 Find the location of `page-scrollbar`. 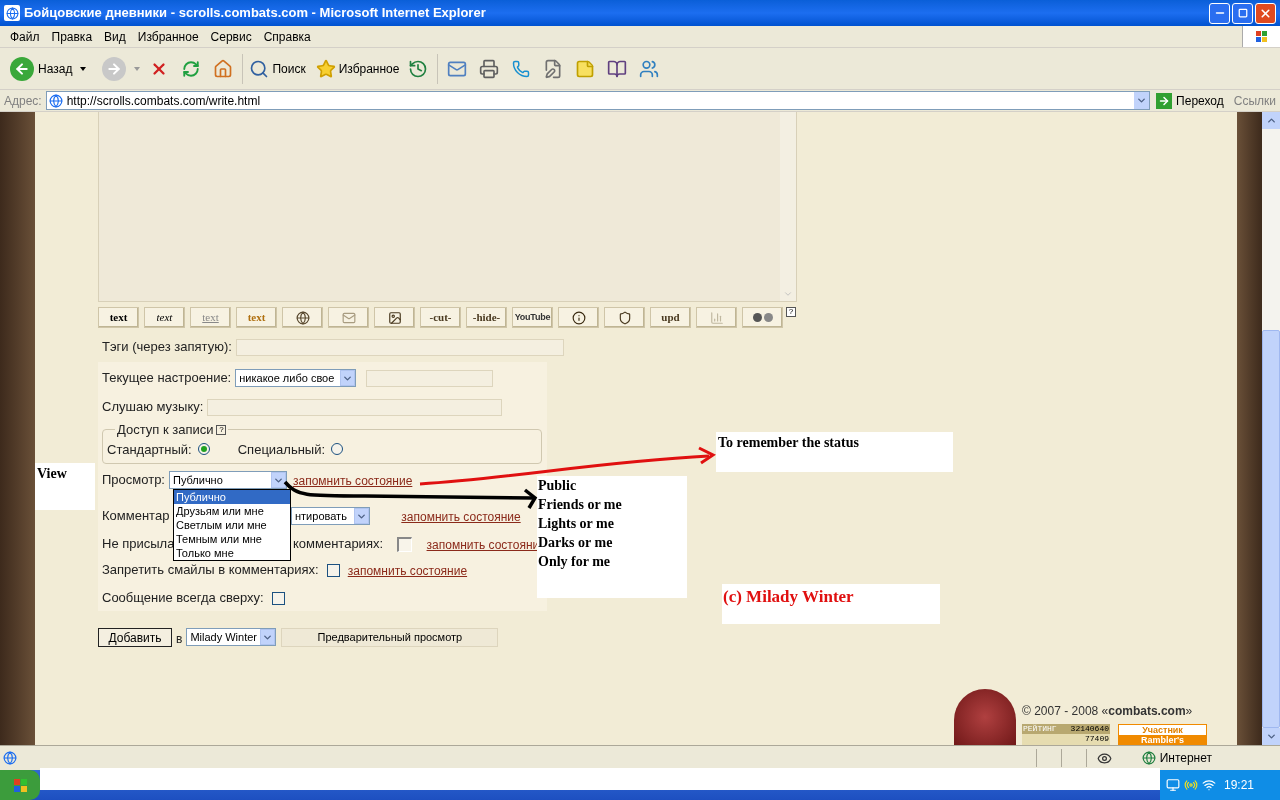

page-scrollbar is located at coordinates (1271, 428).